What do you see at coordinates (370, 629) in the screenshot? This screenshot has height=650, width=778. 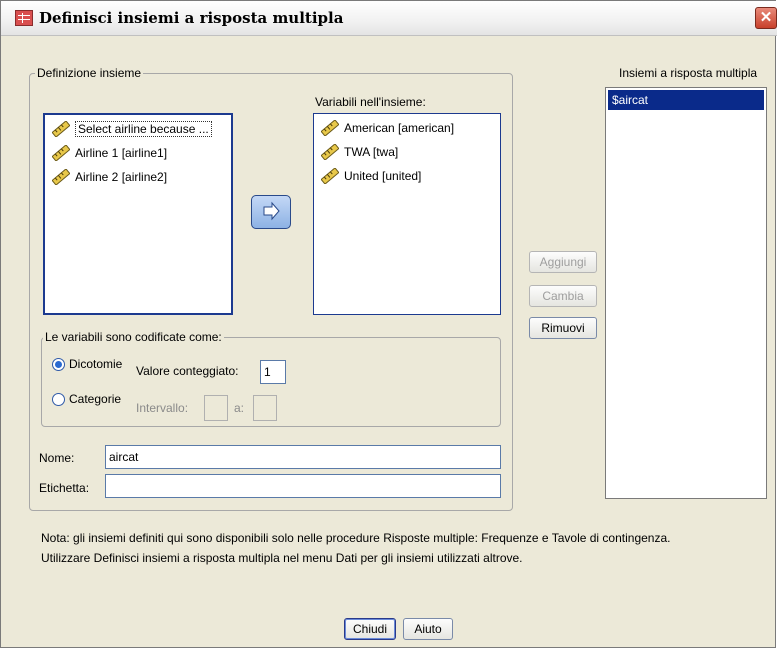 I see `close-button: Chiudi` at bounding box center [370, 629].